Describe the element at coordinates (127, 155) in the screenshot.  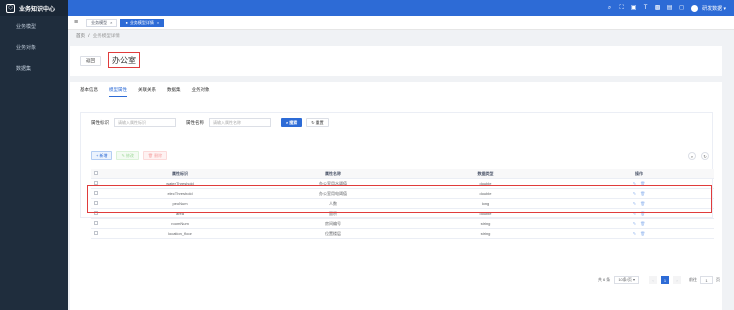
I see `edit-button: ✎ 修改` at that location.